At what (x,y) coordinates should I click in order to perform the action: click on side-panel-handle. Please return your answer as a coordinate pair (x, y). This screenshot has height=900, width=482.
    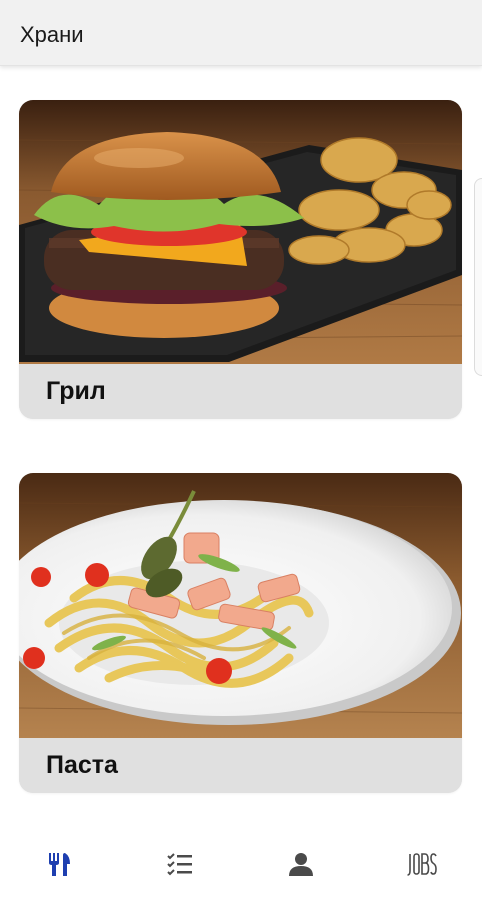
    Looking at the image, I should click on (478, 277).